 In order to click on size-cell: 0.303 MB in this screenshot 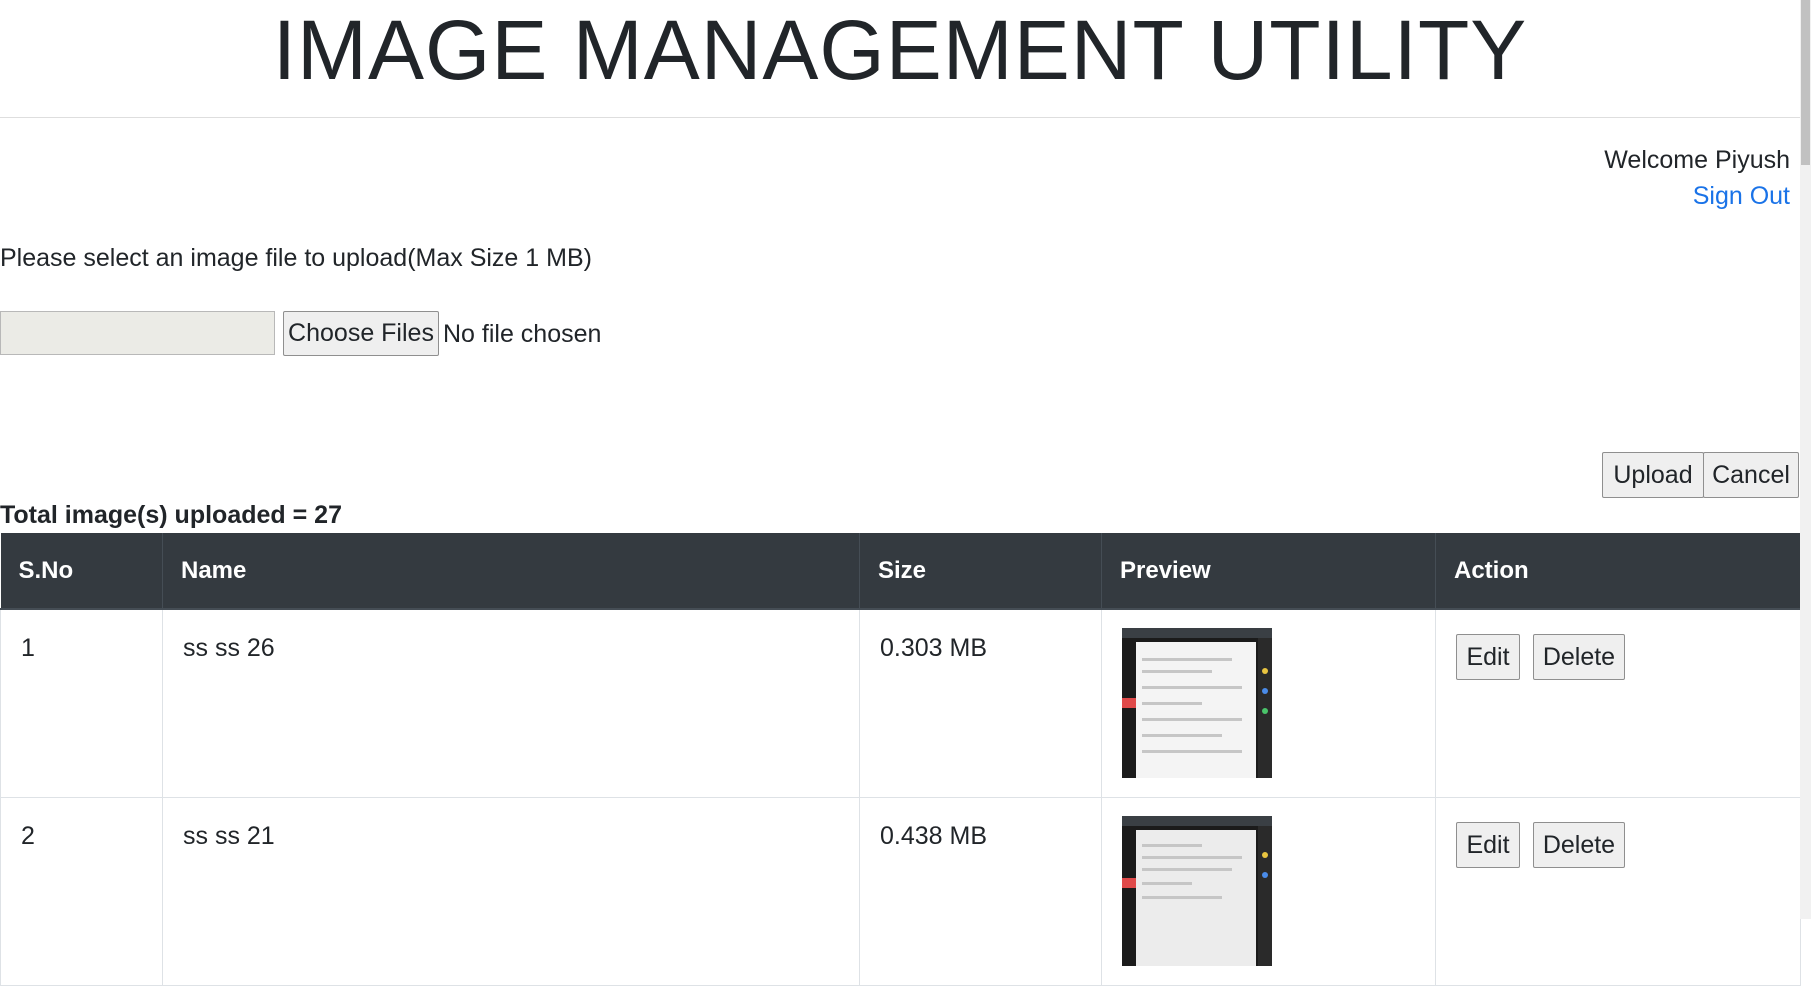, I will do `click(980, 703)`.